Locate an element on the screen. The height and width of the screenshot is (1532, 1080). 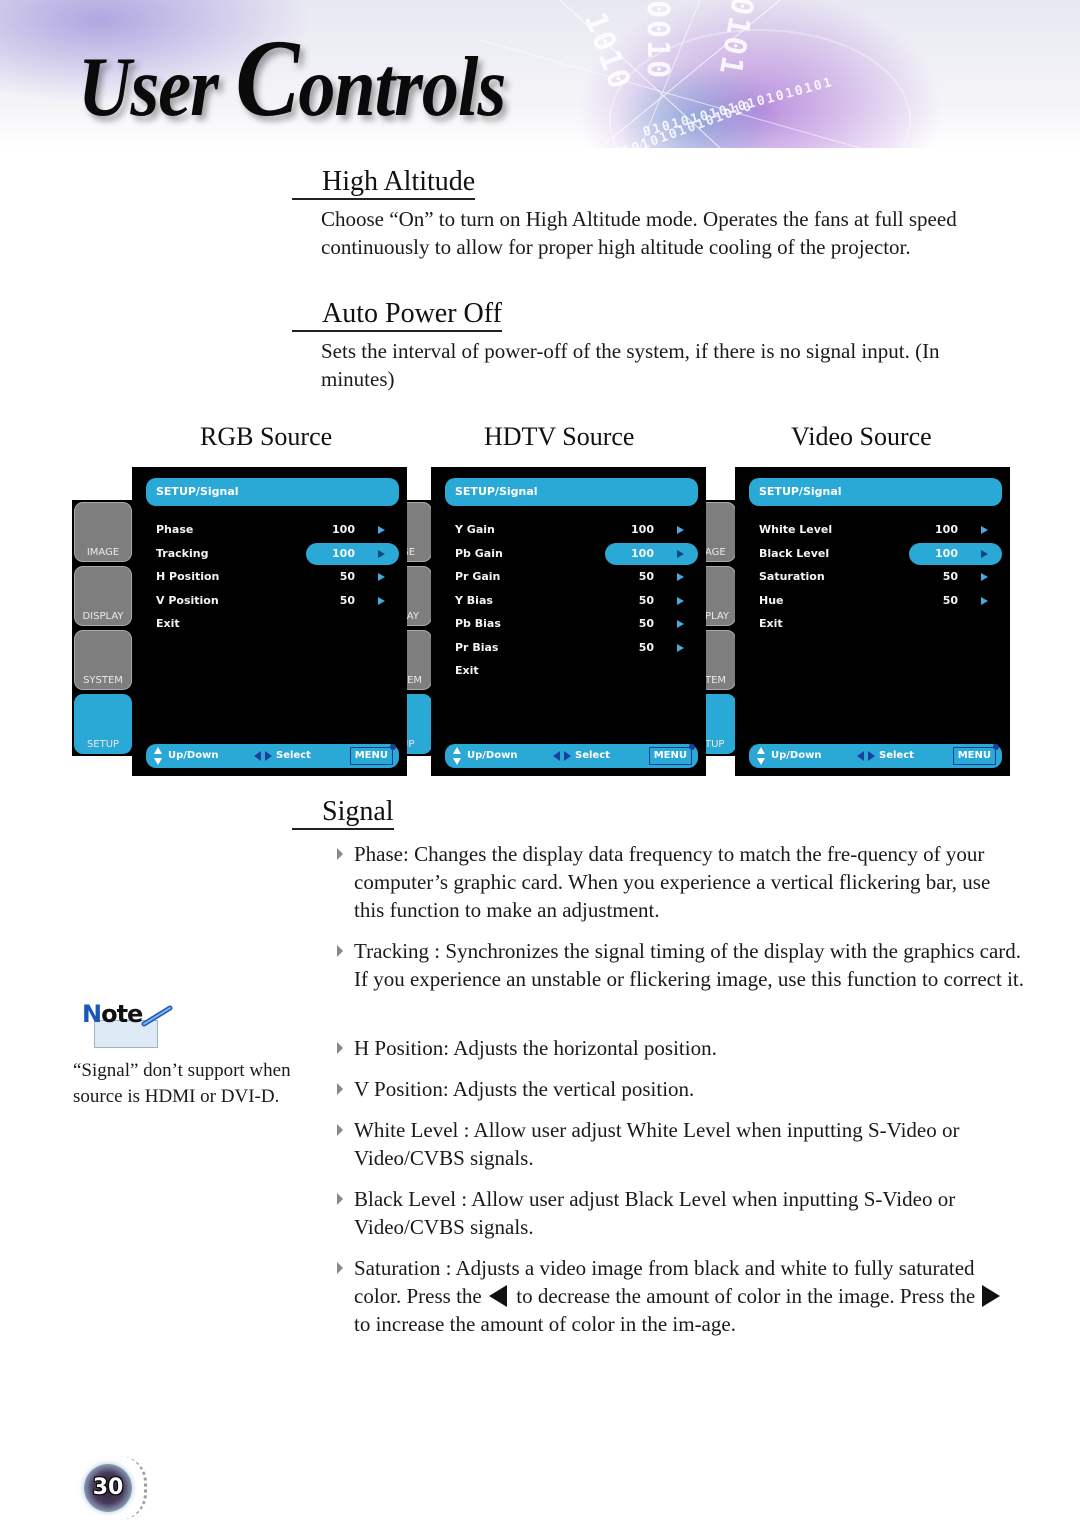
hdtv-source-label: HDTV Source is located at coordinates (559, 436).